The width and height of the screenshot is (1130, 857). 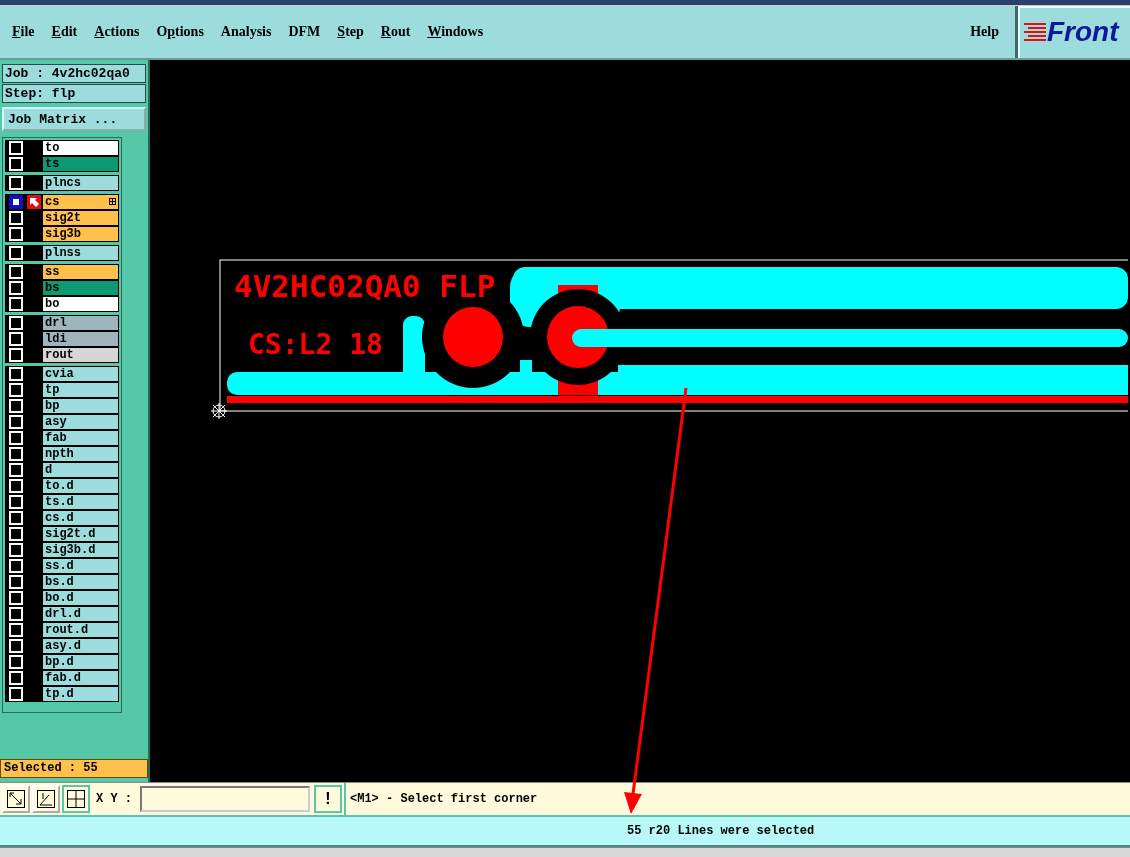 What do you see at coordinates (80, 323) in the screenshot?
I see `layer-name: drl` at bounding box center [80, 323].